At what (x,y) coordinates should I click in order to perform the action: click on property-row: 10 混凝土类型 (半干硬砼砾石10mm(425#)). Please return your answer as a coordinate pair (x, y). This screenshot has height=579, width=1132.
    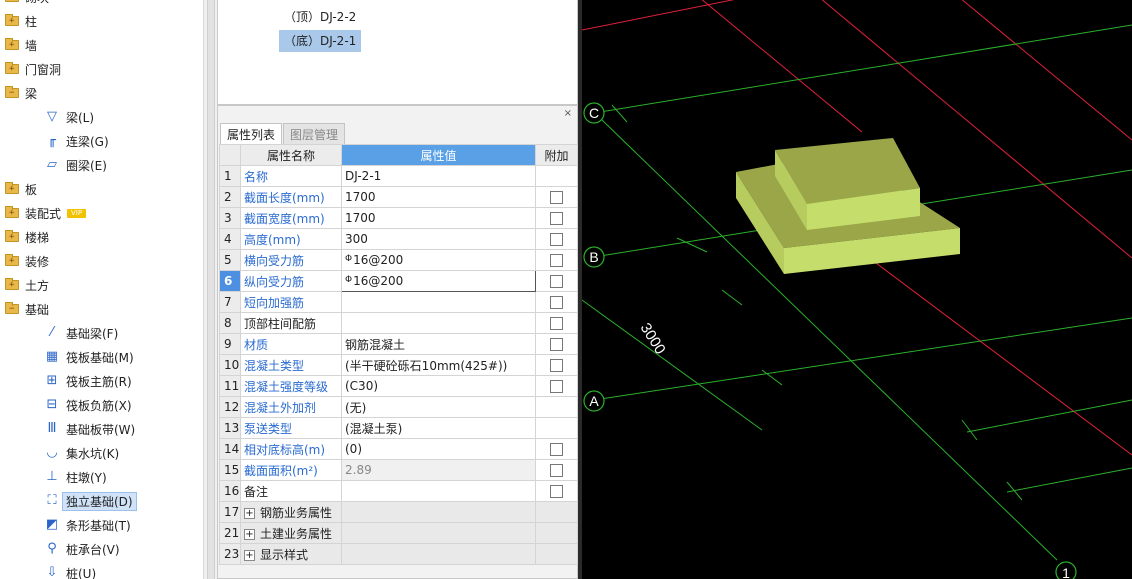
    Looking at the image, I should click on (398, 365).